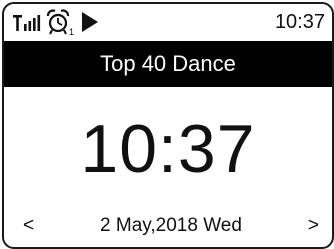  Describe the element at coordinates (168, 22) in the screenshot. I see `status-bar: 1 10:37` at that location.